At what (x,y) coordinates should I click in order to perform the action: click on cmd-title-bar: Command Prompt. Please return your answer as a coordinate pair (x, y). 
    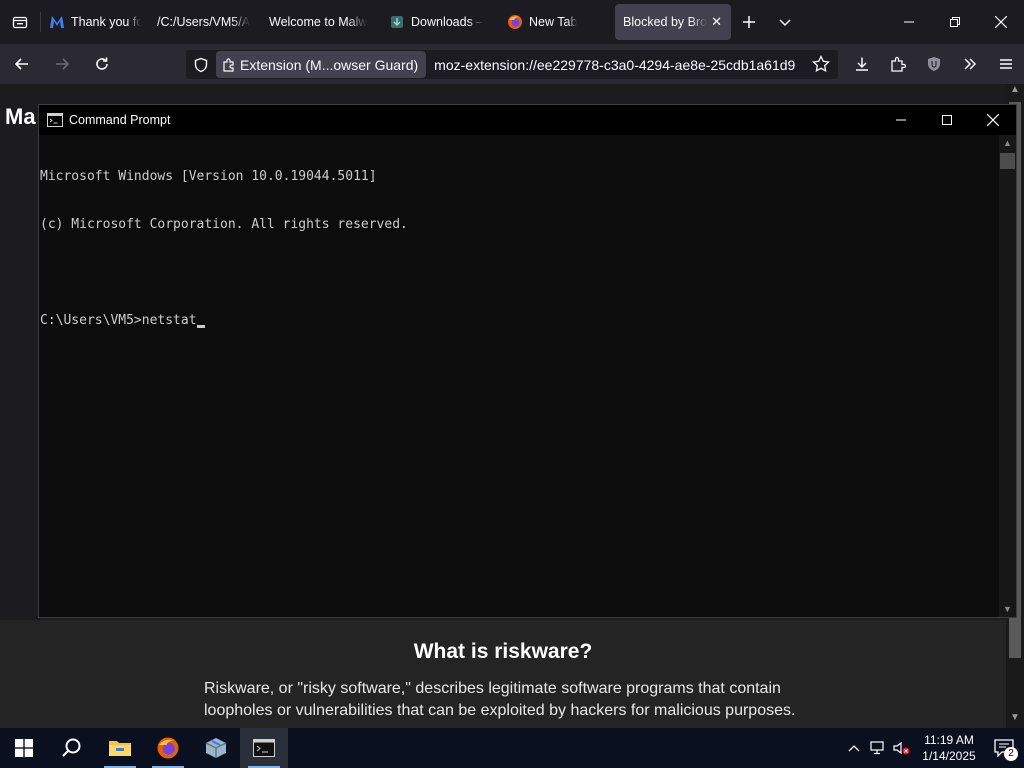
    Looking at the image, I should click on (527, 120).